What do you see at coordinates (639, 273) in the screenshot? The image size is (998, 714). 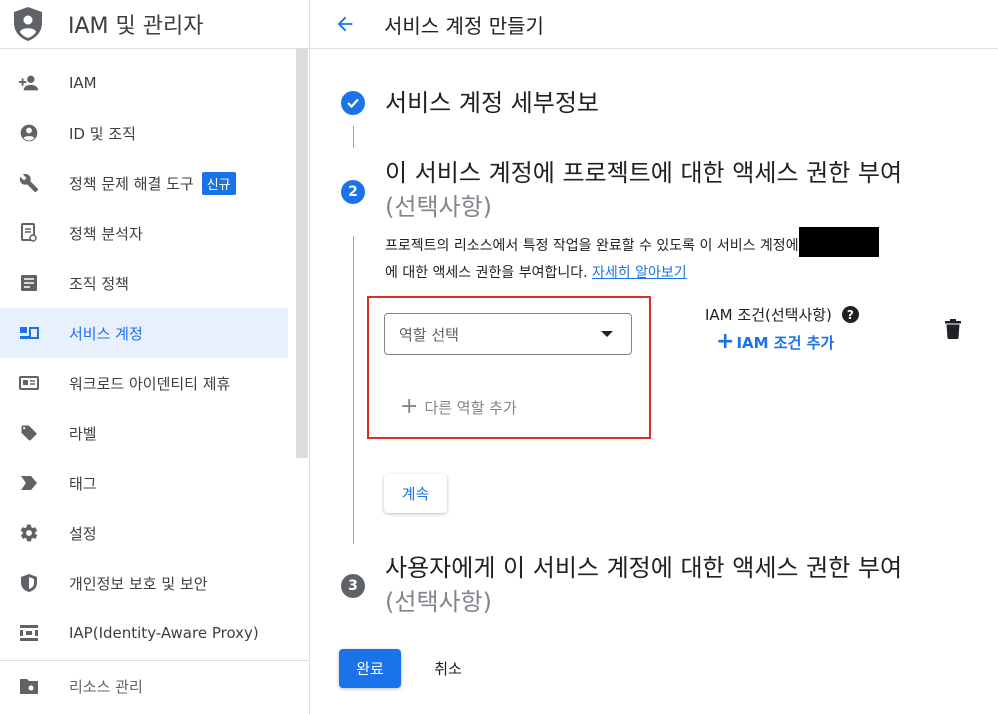 I see `learn-more-link: 자세히 알아보기` at bounding box center [639, 273].